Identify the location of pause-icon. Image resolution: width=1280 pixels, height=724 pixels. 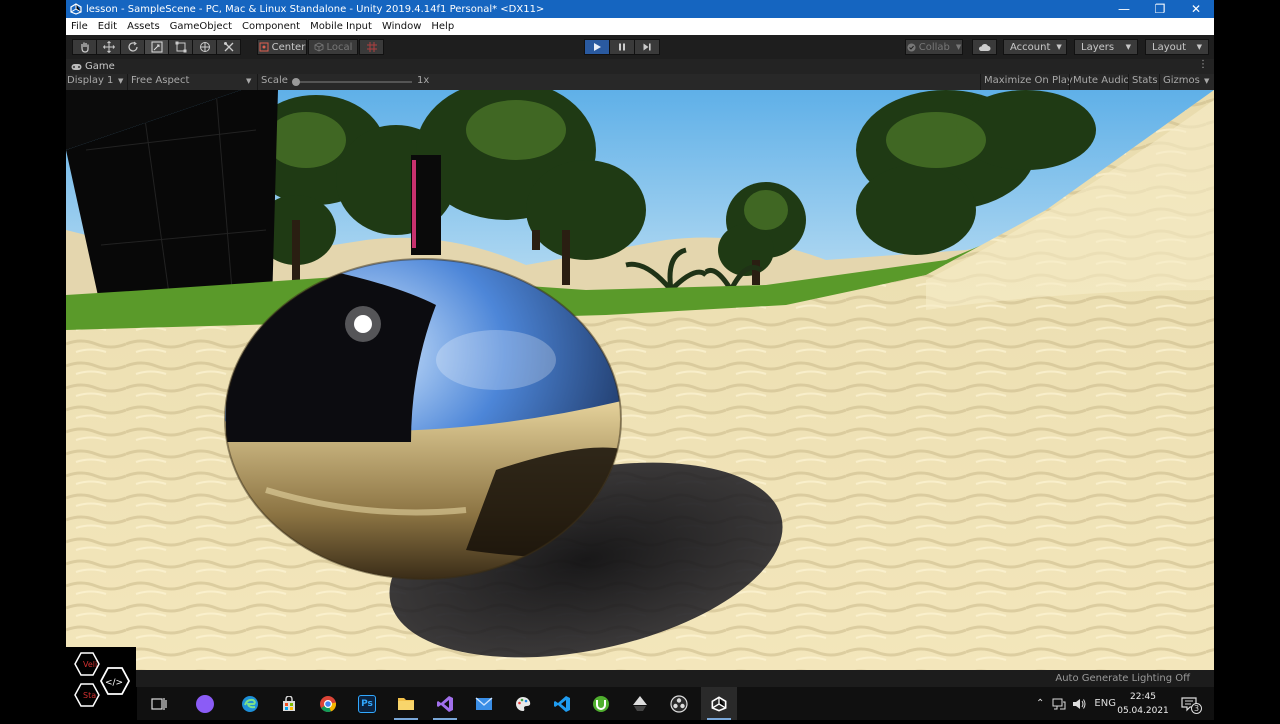
(622, 47).